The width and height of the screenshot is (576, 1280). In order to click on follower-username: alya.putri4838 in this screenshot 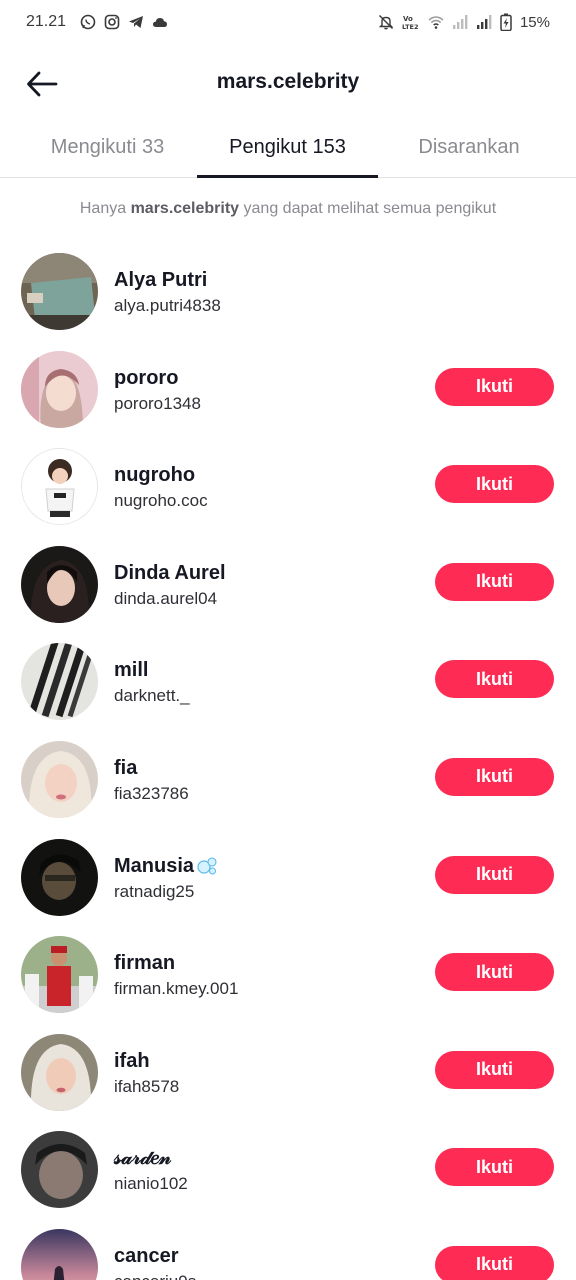, I will do `click(167, 305)`.